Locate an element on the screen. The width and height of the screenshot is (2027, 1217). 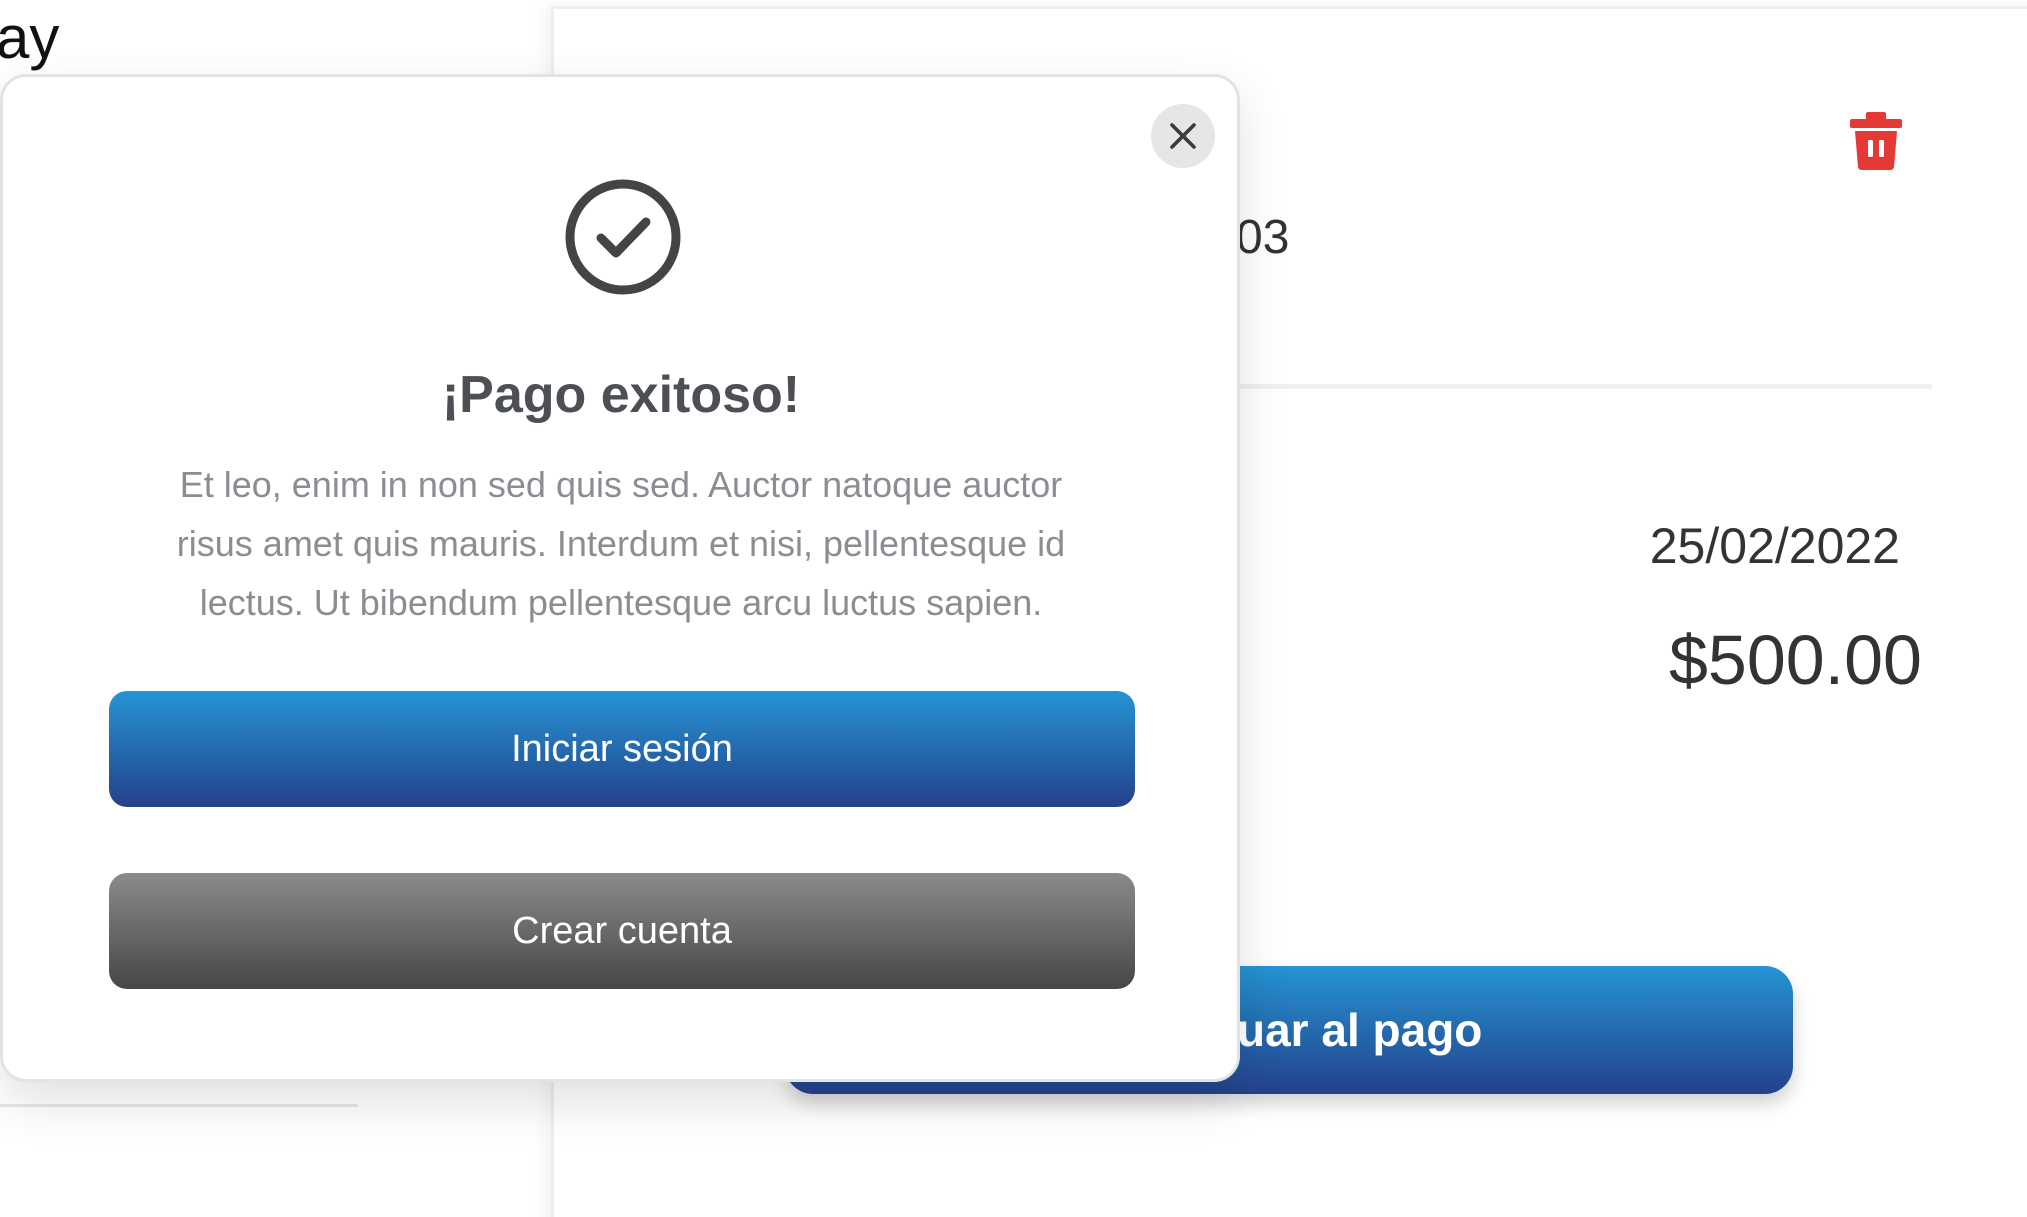
create-account-button: Crear cuenta is located at coordinates (622, 931).